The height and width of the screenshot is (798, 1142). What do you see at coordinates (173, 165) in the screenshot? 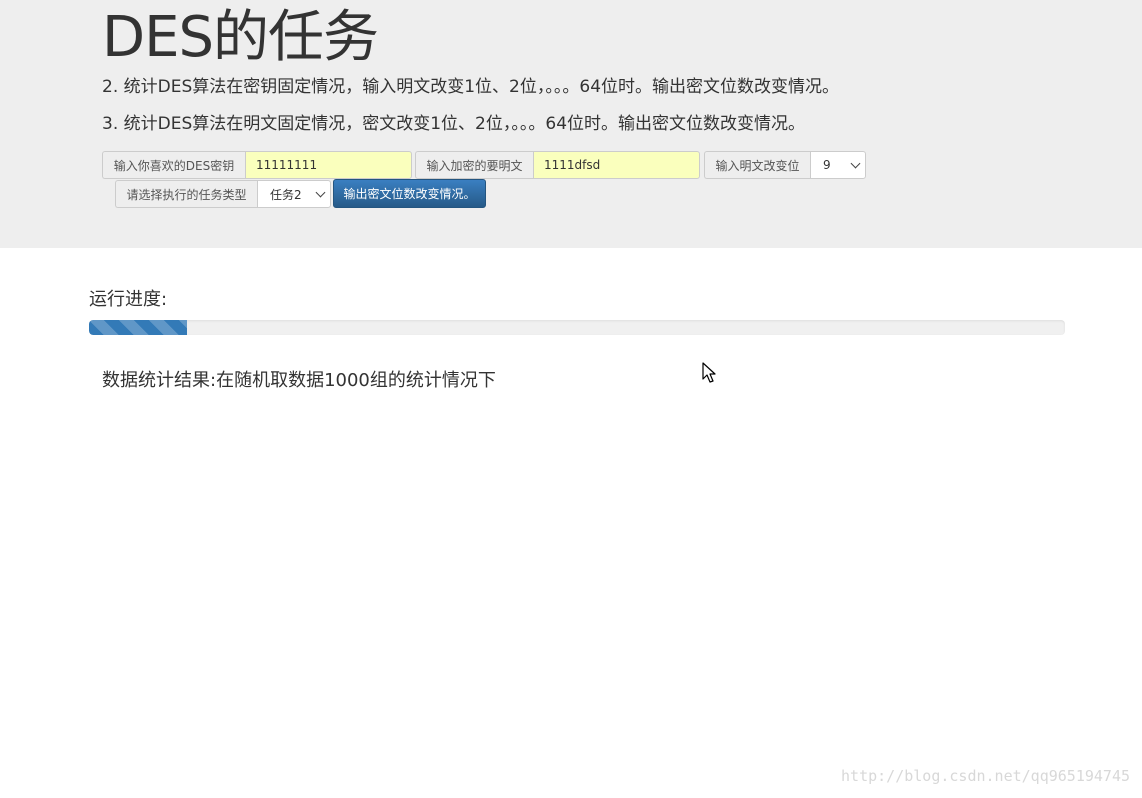
I see `key-label: 输入你喜欢的DES密钥` at bounding box center [173, 165].